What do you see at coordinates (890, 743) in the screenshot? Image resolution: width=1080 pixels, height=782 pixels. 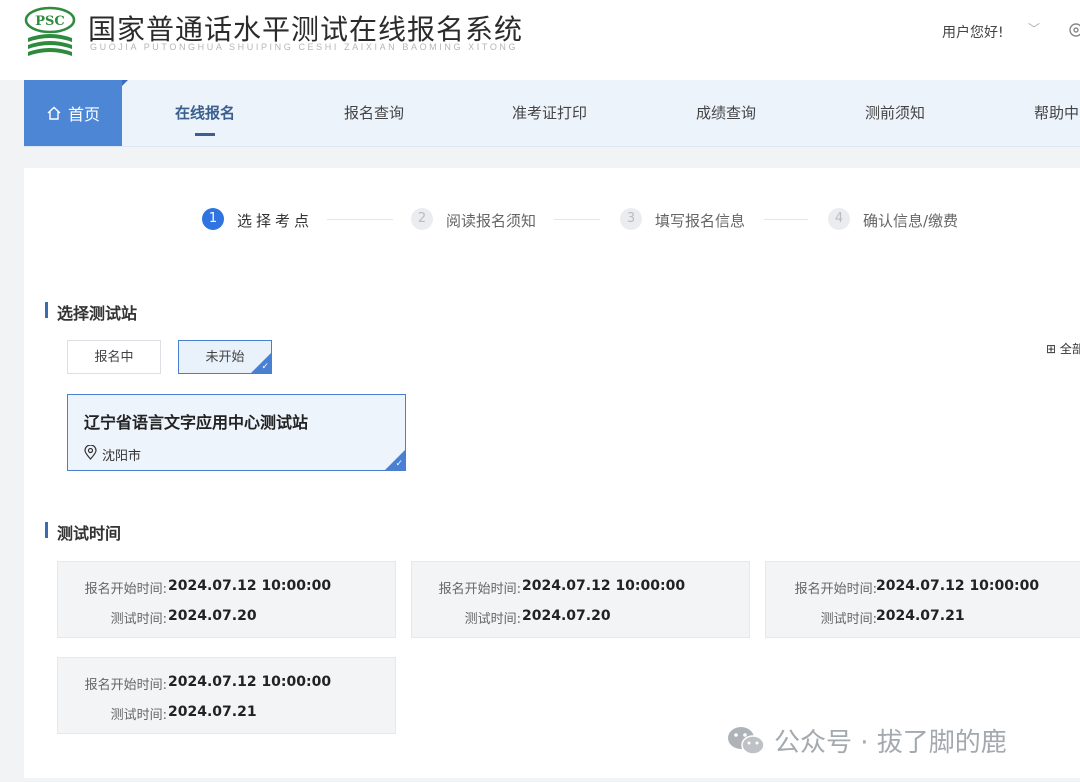 I see `watermark-text: 公众号 · 拔了脚的鹿` at bounding box center [890, 743].